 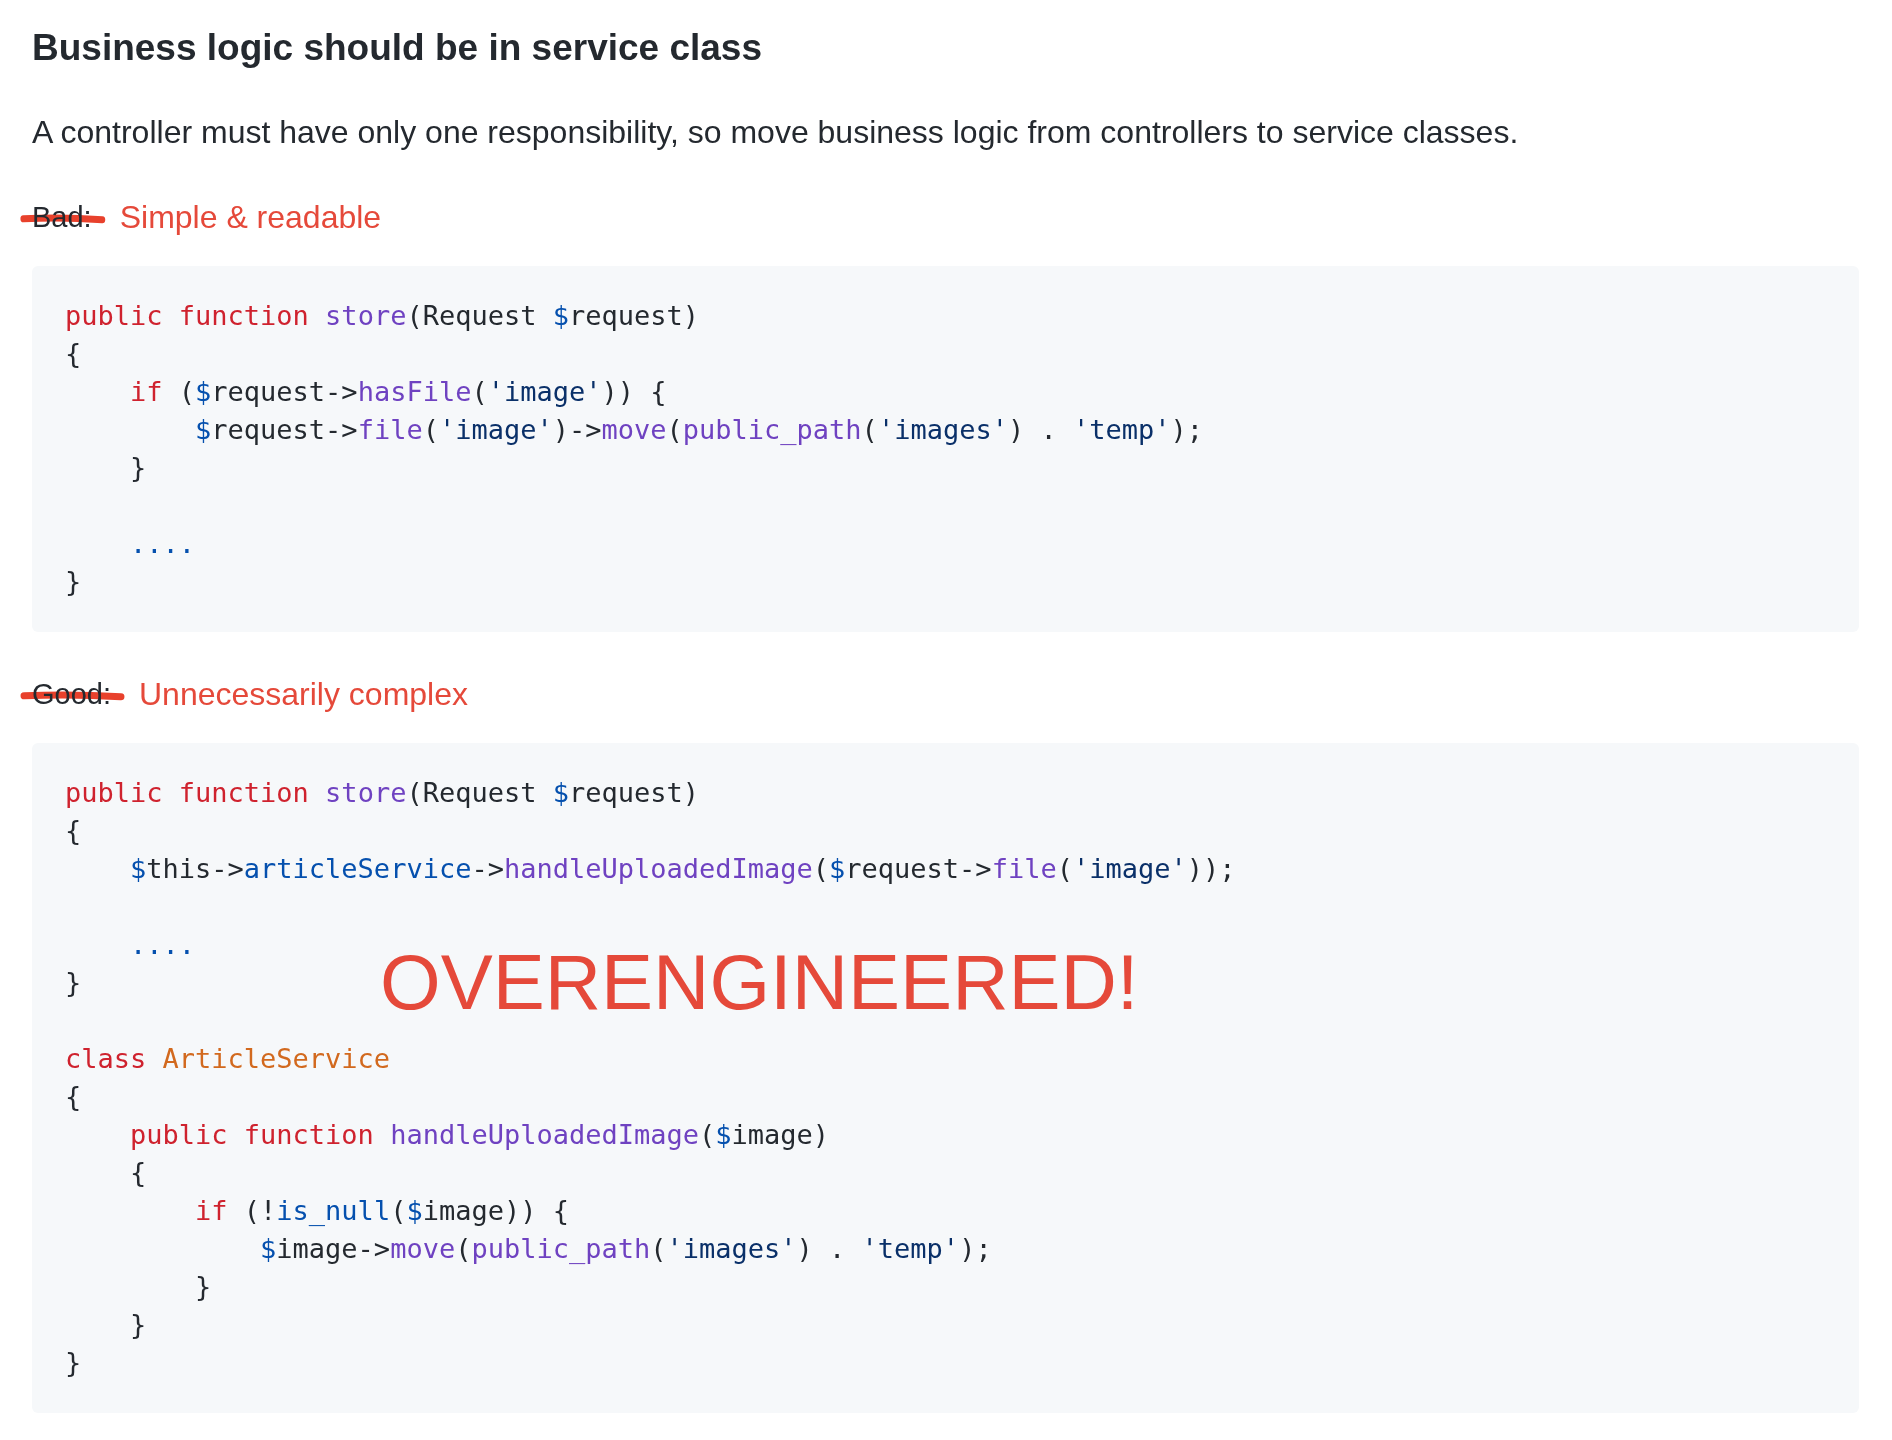 I want to click on code-line: $this->articleService->handleUploadedImage($request->file('image'));, so click(x=682, y=868).